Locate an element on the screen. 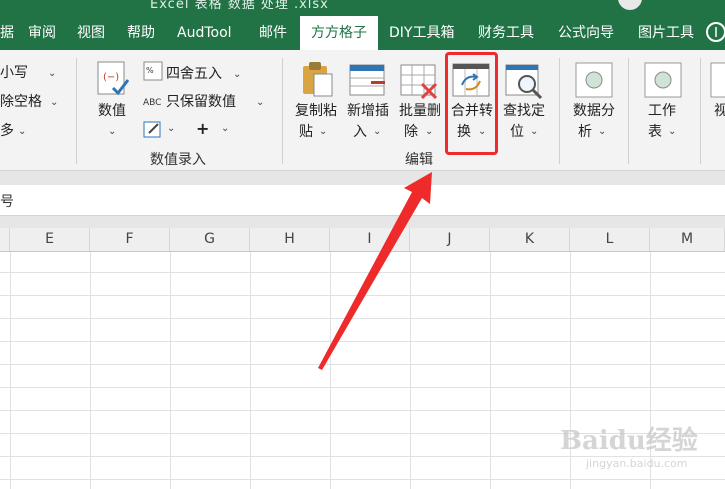 The height and width of the screenshot is (489, 725). watermark-brand: Baidu经验 is located at coordinates (629, 441).